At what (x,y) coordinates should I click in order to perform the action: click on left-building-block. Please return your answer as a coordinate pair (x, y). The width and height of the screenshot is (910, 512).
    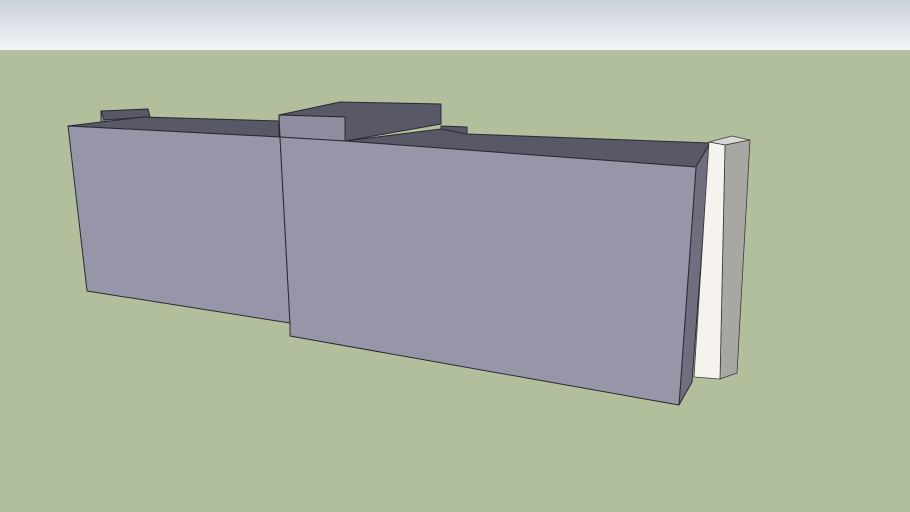
    Looking at the image, I should click on (179, 216).